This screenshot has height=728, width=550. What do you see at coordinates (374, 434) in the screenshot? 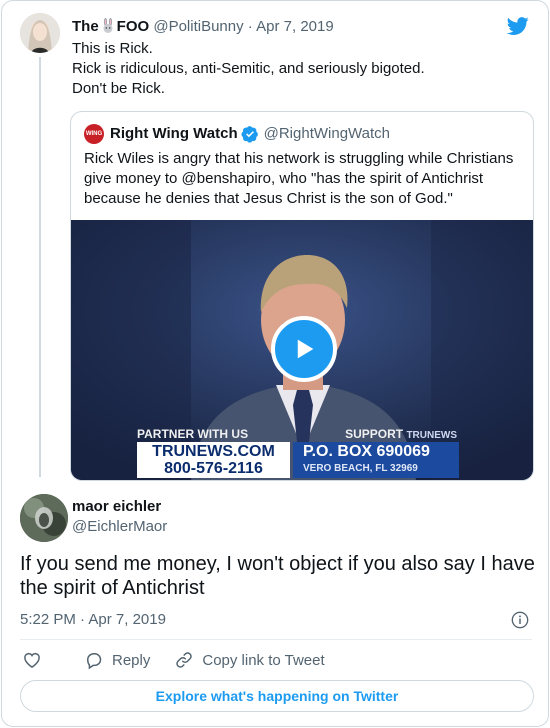
I see `banner-support-text: SUPPORT` at bounding box center [374, 434].